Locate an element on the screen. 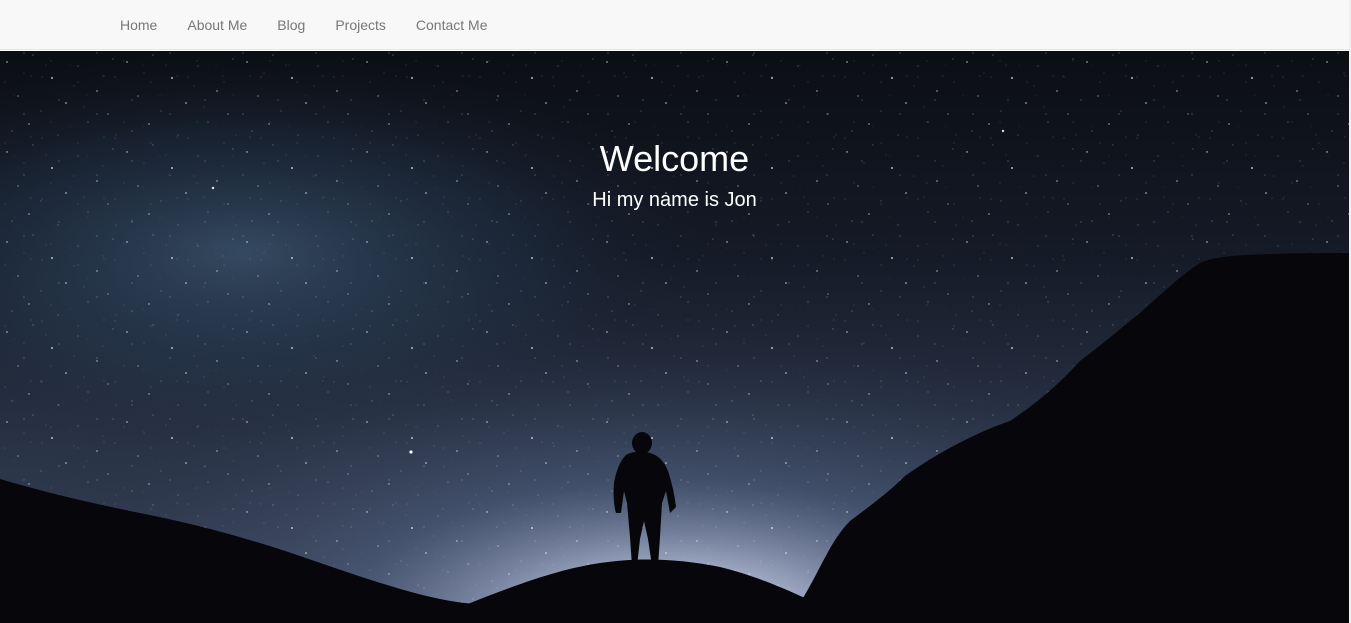  nav-item-home: Home is located at coordinates (138, 25).